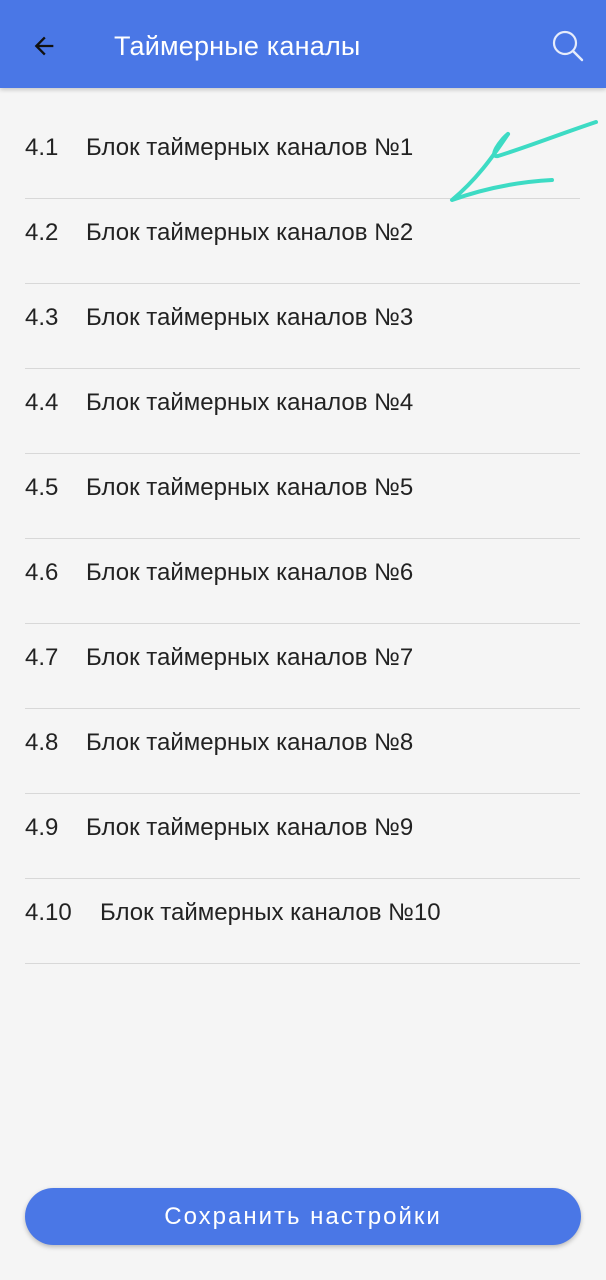 This screenshot has width=606, height=1280. Describe the element at coordinates (250, 827) in the screenshot. I see `item-label: Блок таймерных каналов №9` at that location.